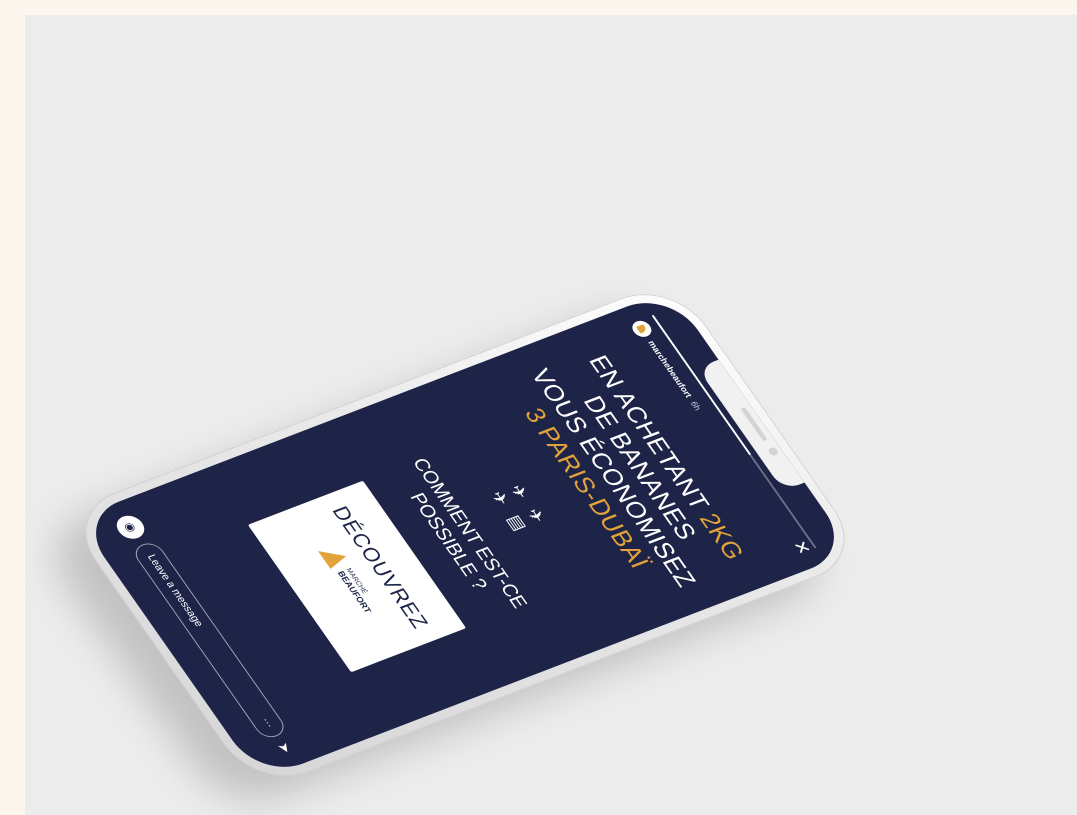 This screenshot has height=815, width=1077. Describe the element at coordinates (210, 640) in the screenshot. I see `message-input: Leave a message ···` at that location.